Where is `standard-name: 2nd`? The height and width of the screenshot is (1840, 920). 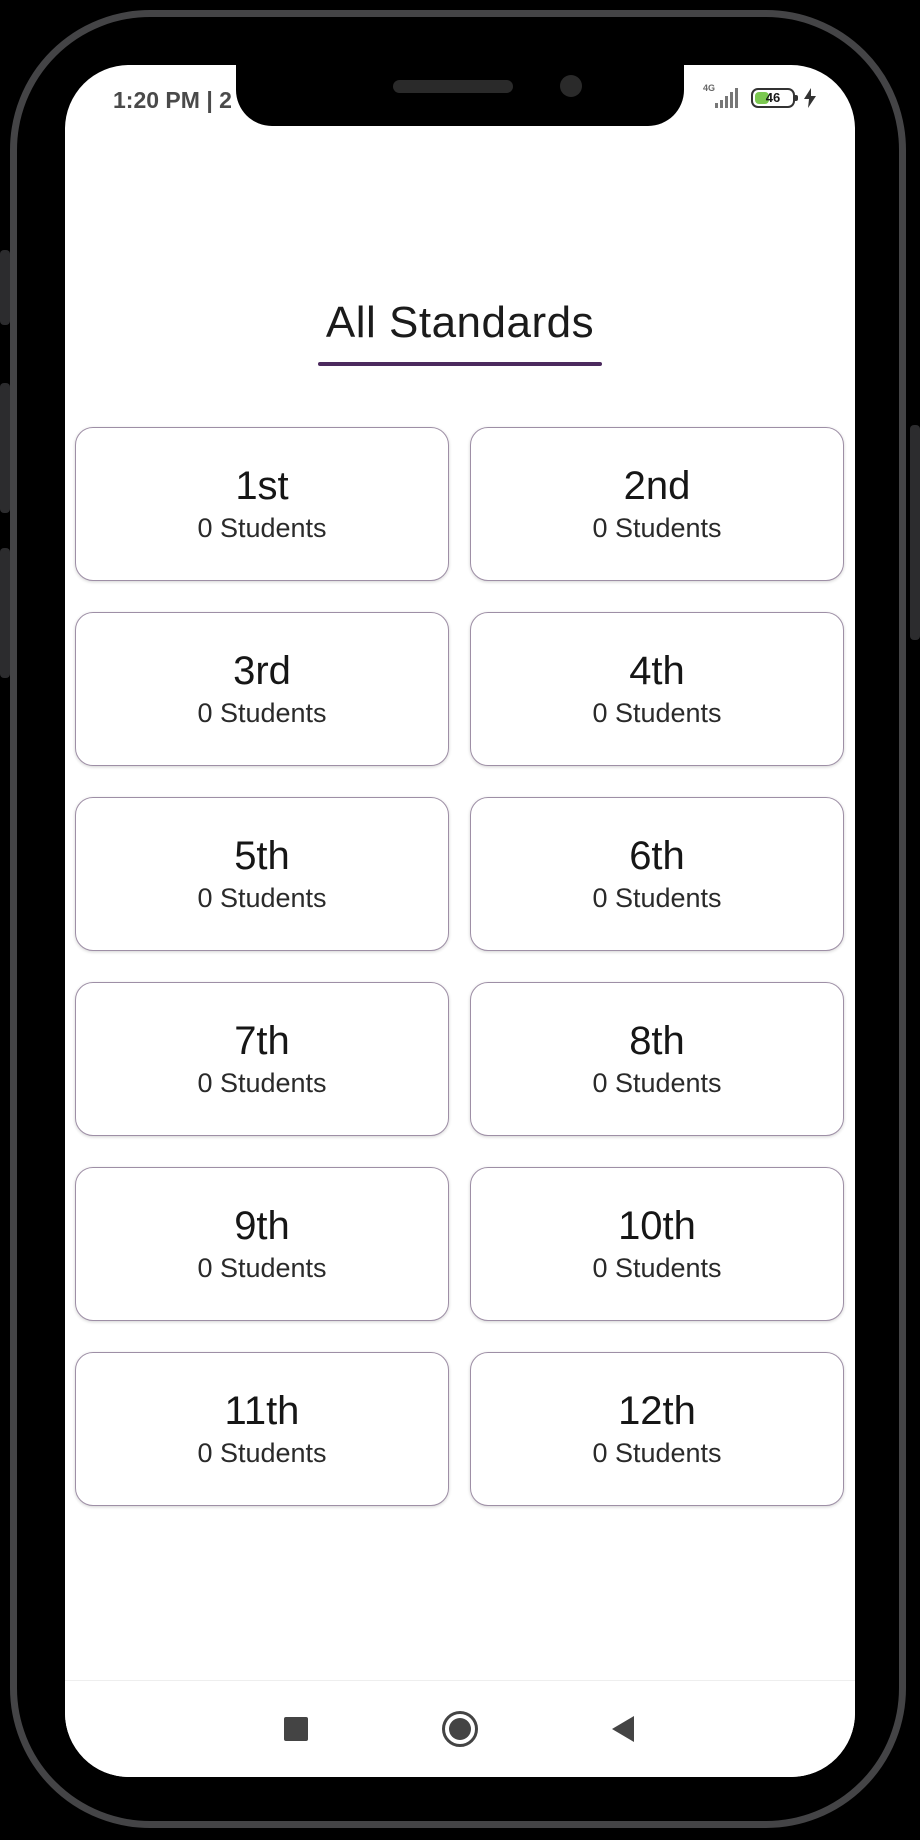
standard-name: 2nd is located at coordinates (657, 486).